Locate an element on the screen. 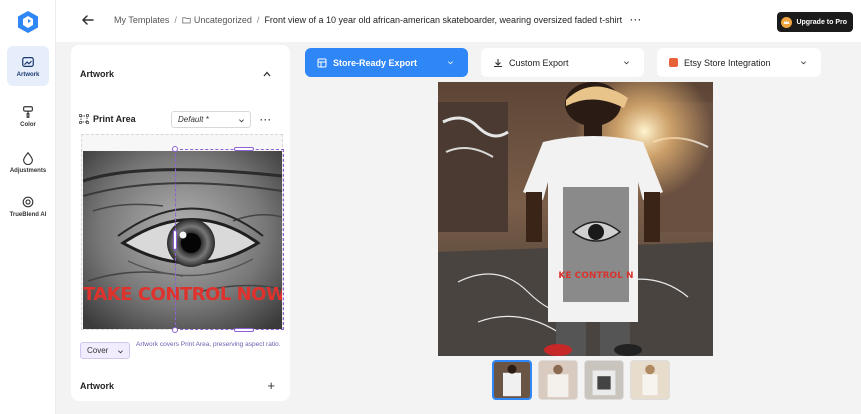 This screenshot has width=861, height=414. rail-label: Color is located at coordinates (28, 124).